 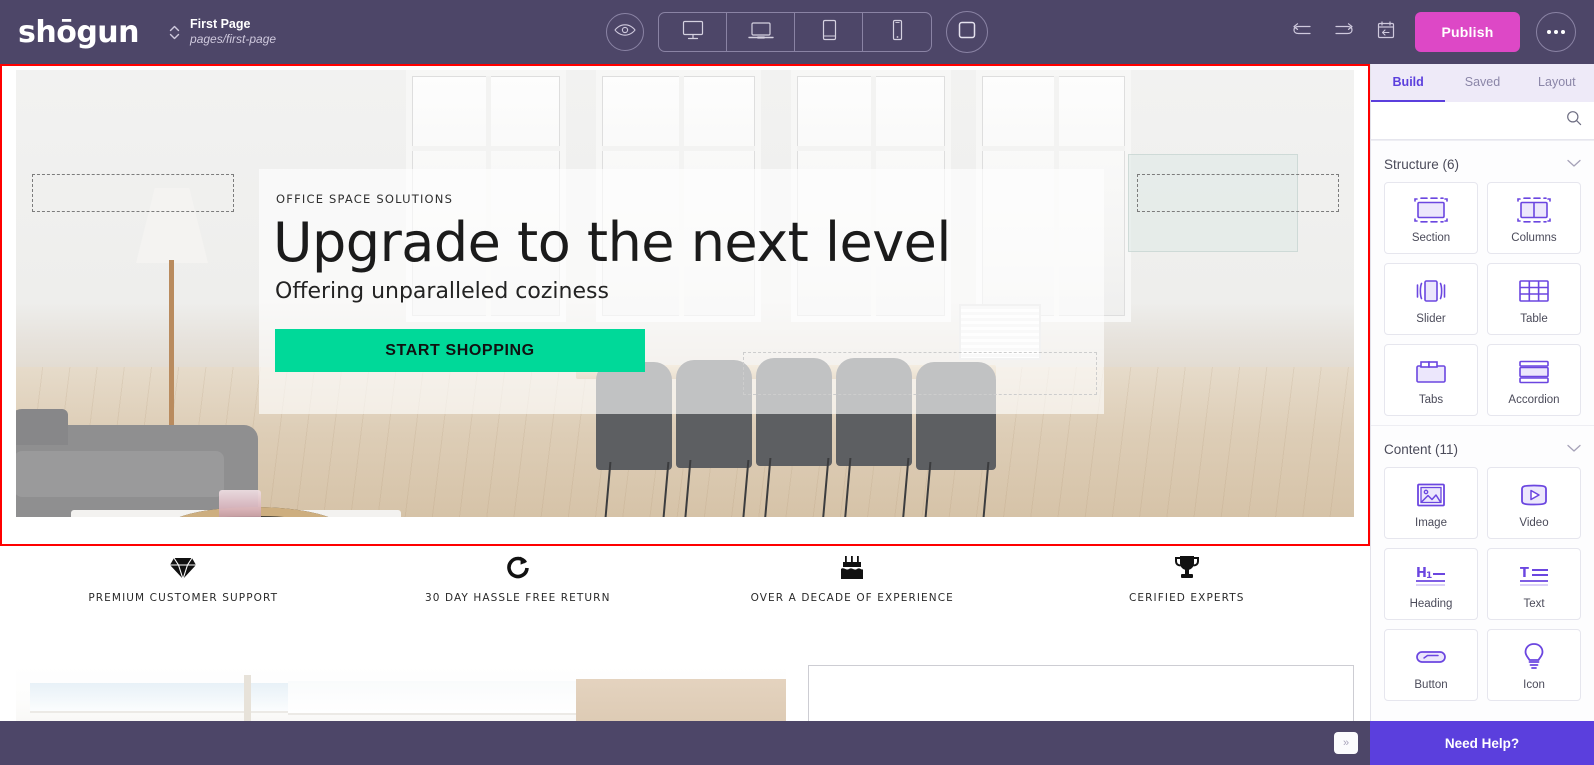 What do you see at coordinates (1556, 32) in the screenshot?
I see `more-options-button` at bounding box center [1556, 32].